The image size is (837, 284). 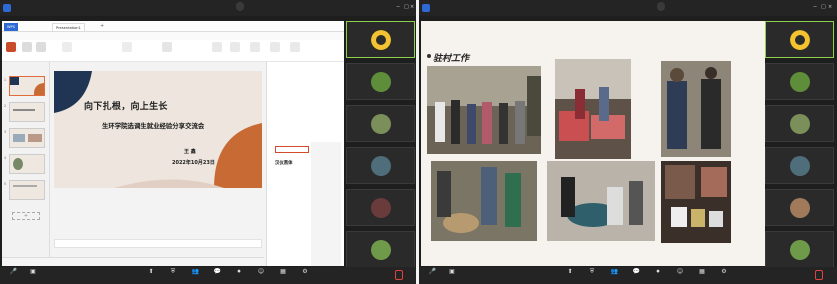 I want to click on arrange-icon, so click(x=255, y=47).